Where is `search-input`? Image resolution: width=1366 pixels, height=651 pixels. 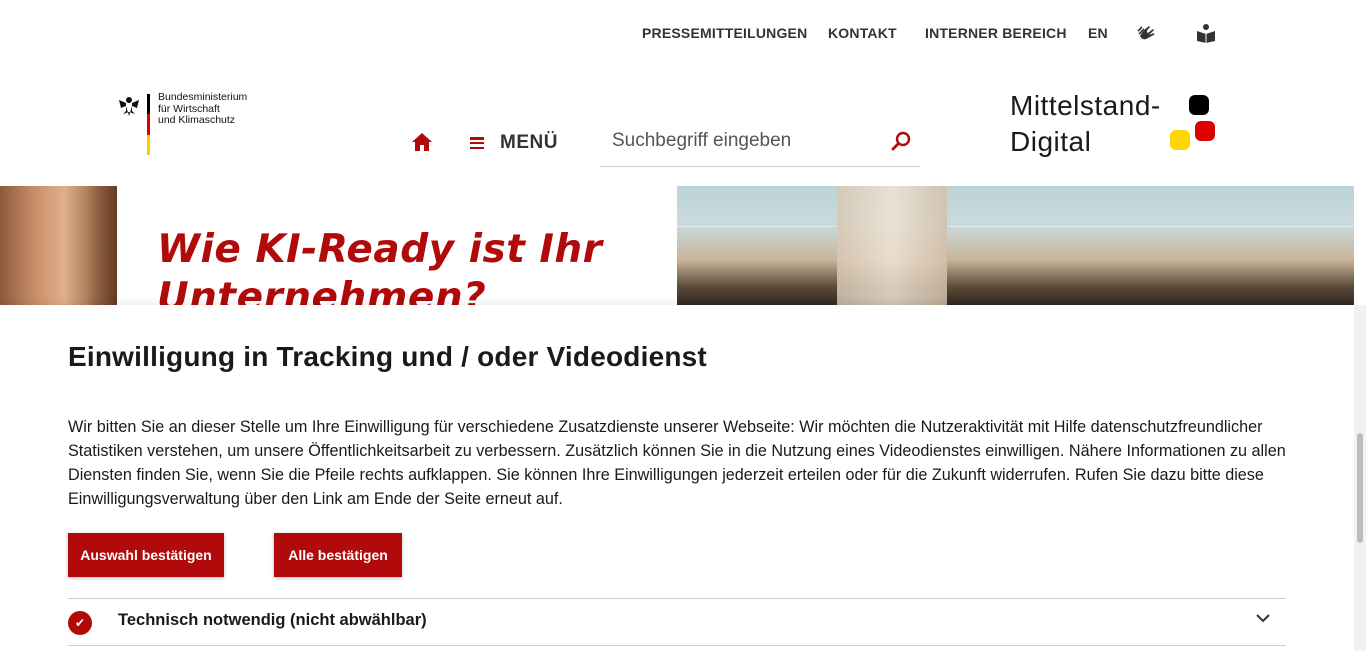
search-input is located at coordinates (747, 141).